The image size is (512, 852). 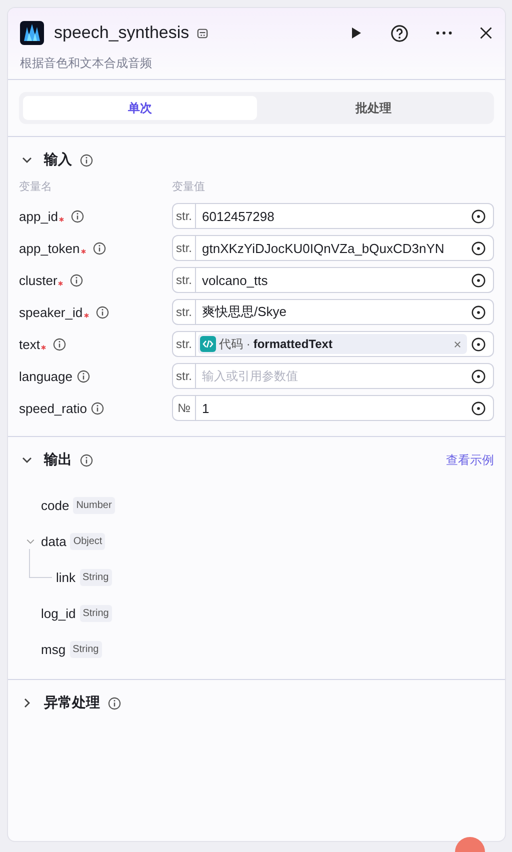 What do you see at coordinates (49, 248) in the screenshot?
I see `param-name: app_token` at bounding box center [49, 248].